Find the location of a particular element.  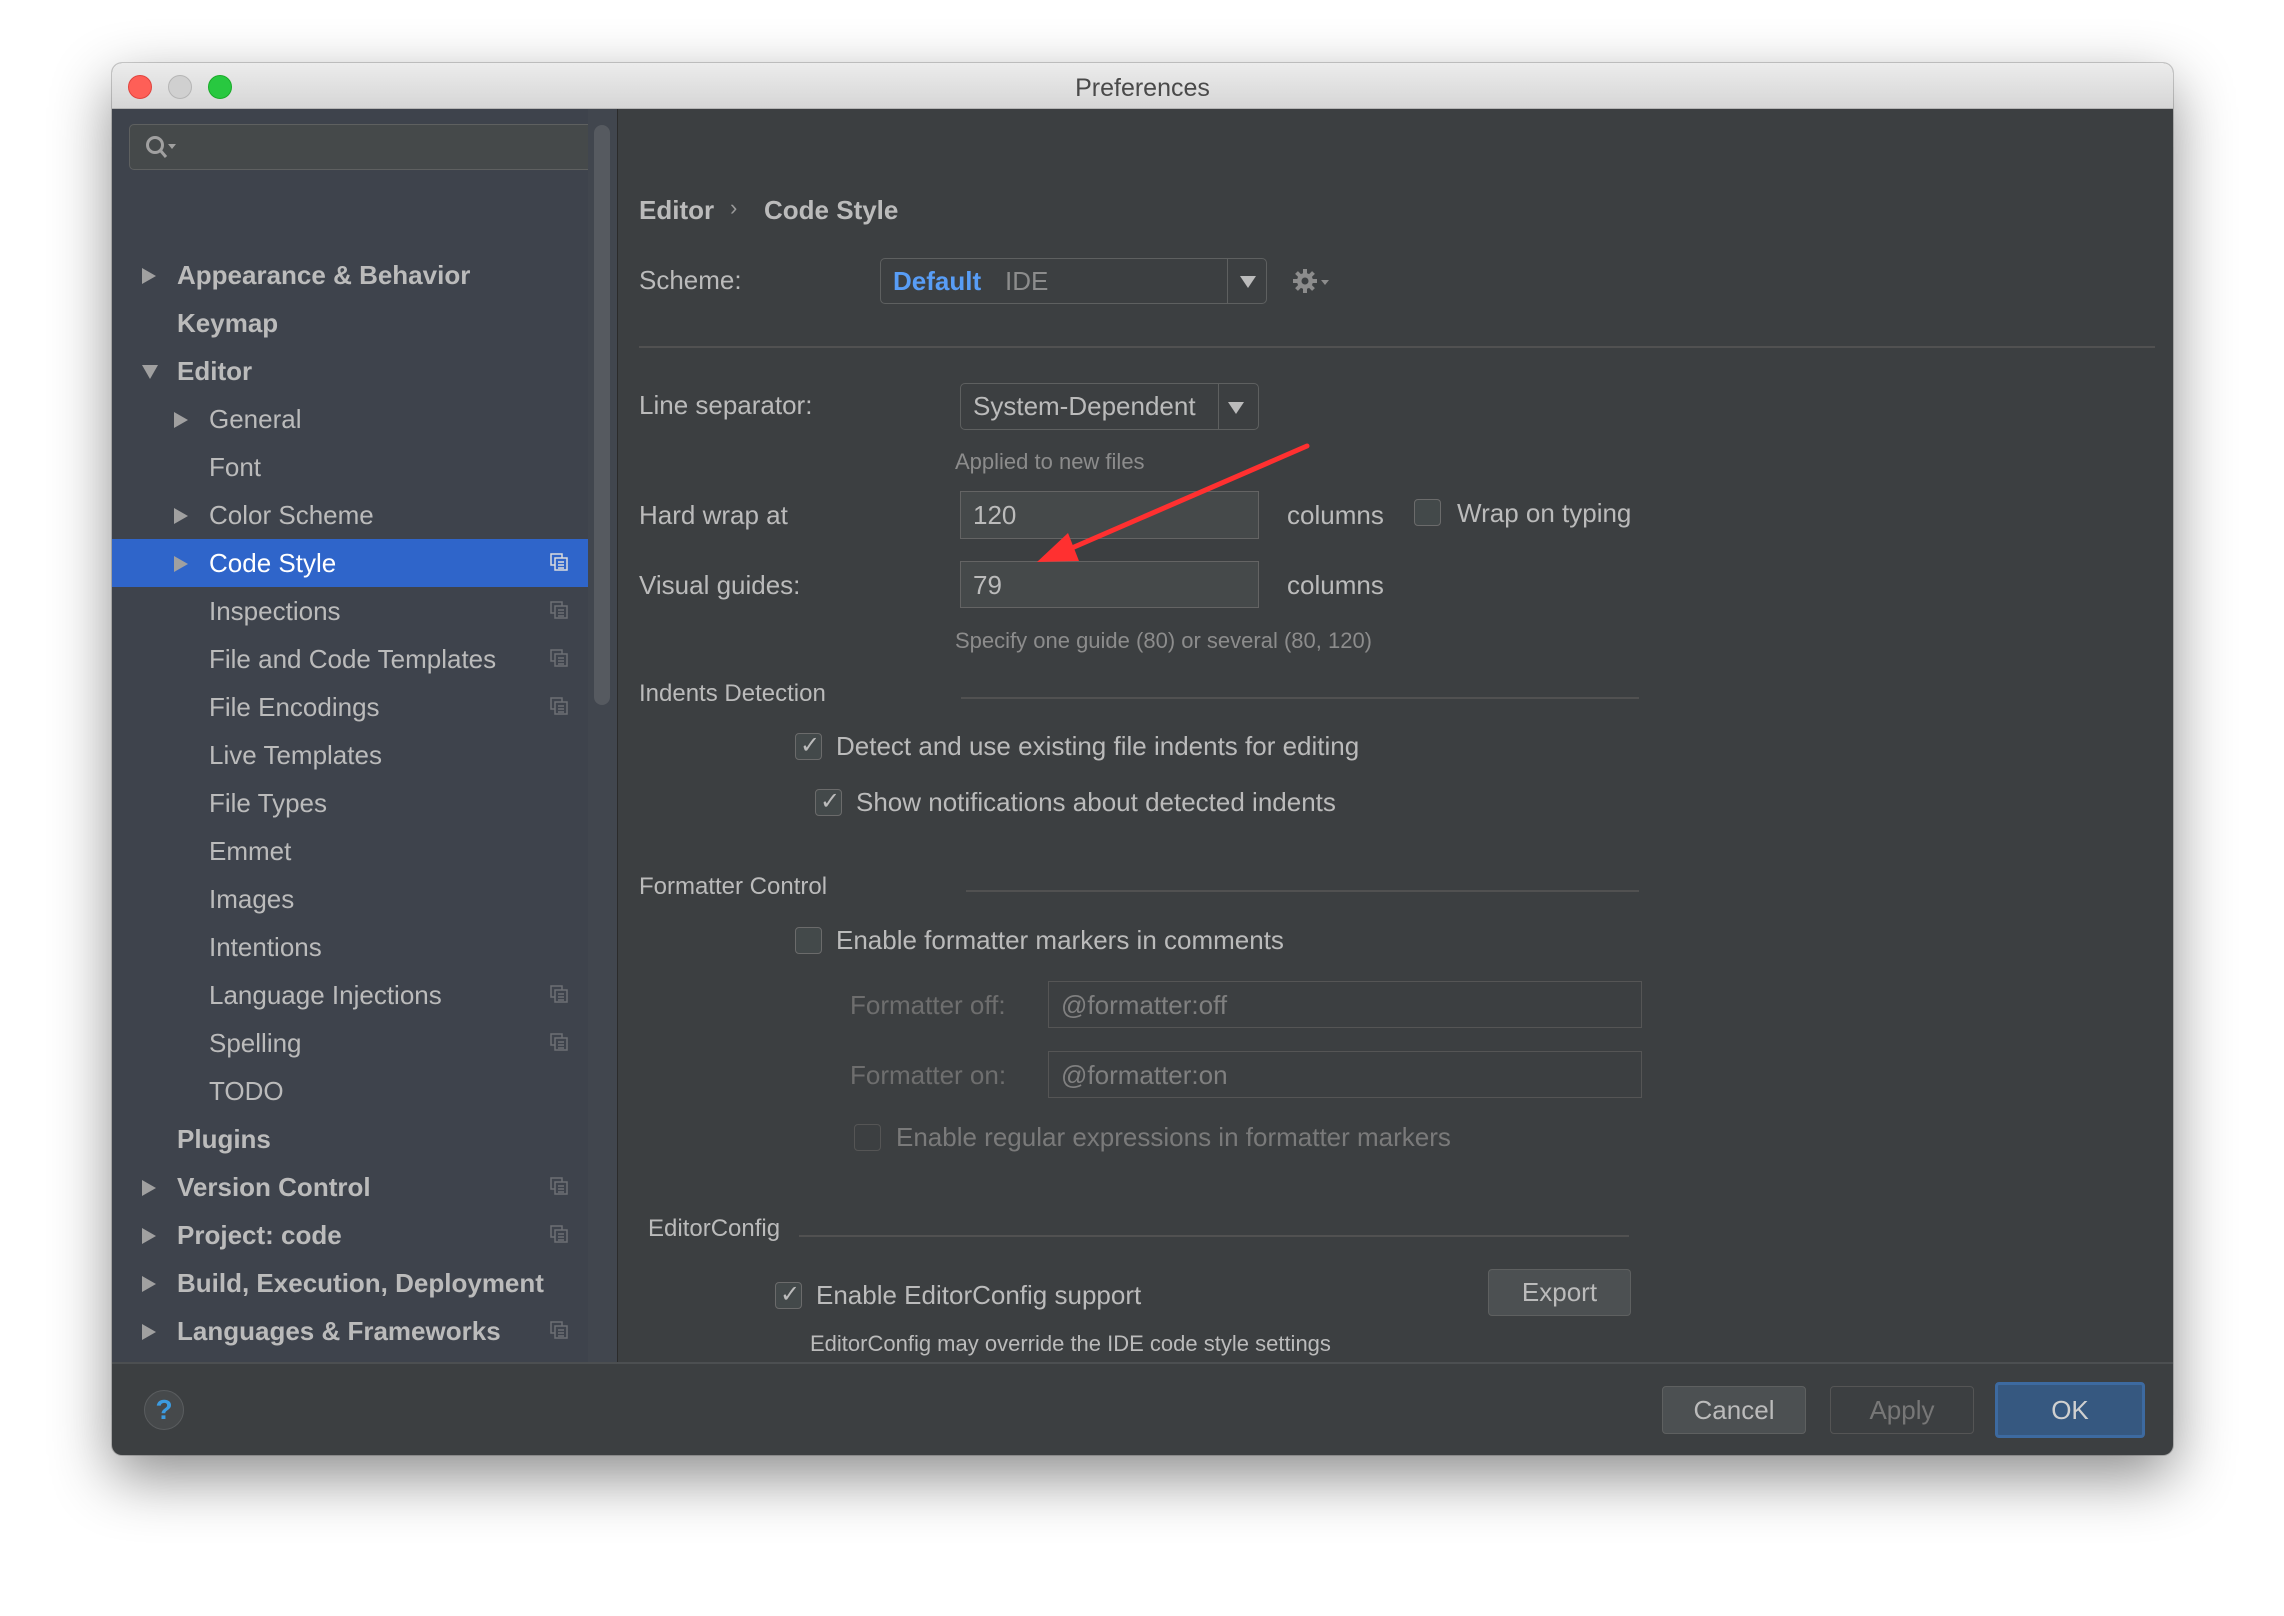

sidebar-item-file-encodings: File Encodings is located at coordinates (350, 707).